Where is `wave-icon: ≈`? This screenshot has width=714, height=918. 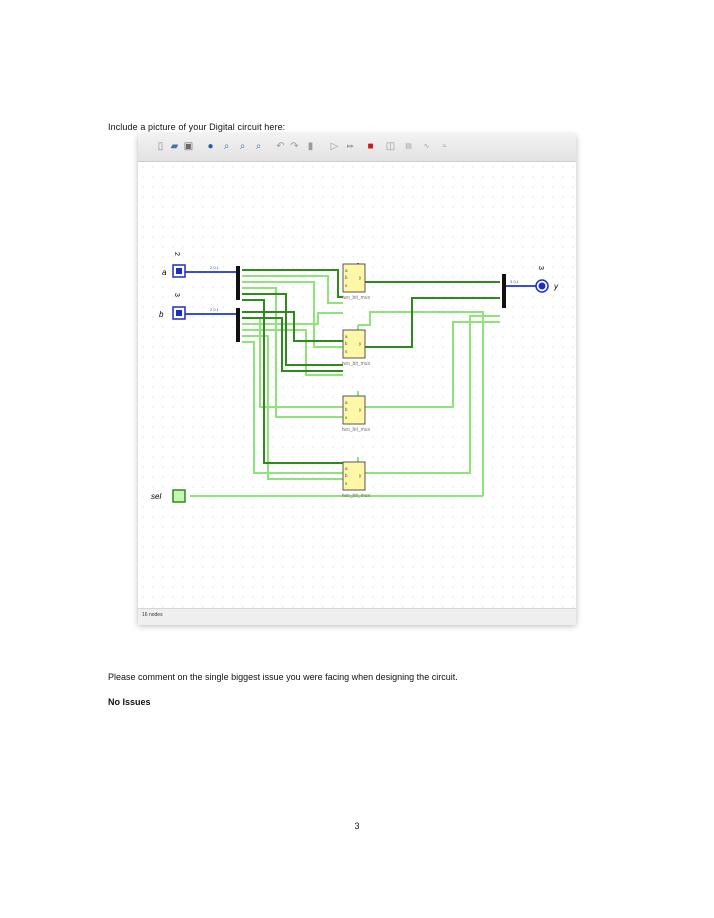
wave-icon: ≈ is located at coordinates (444, 146).